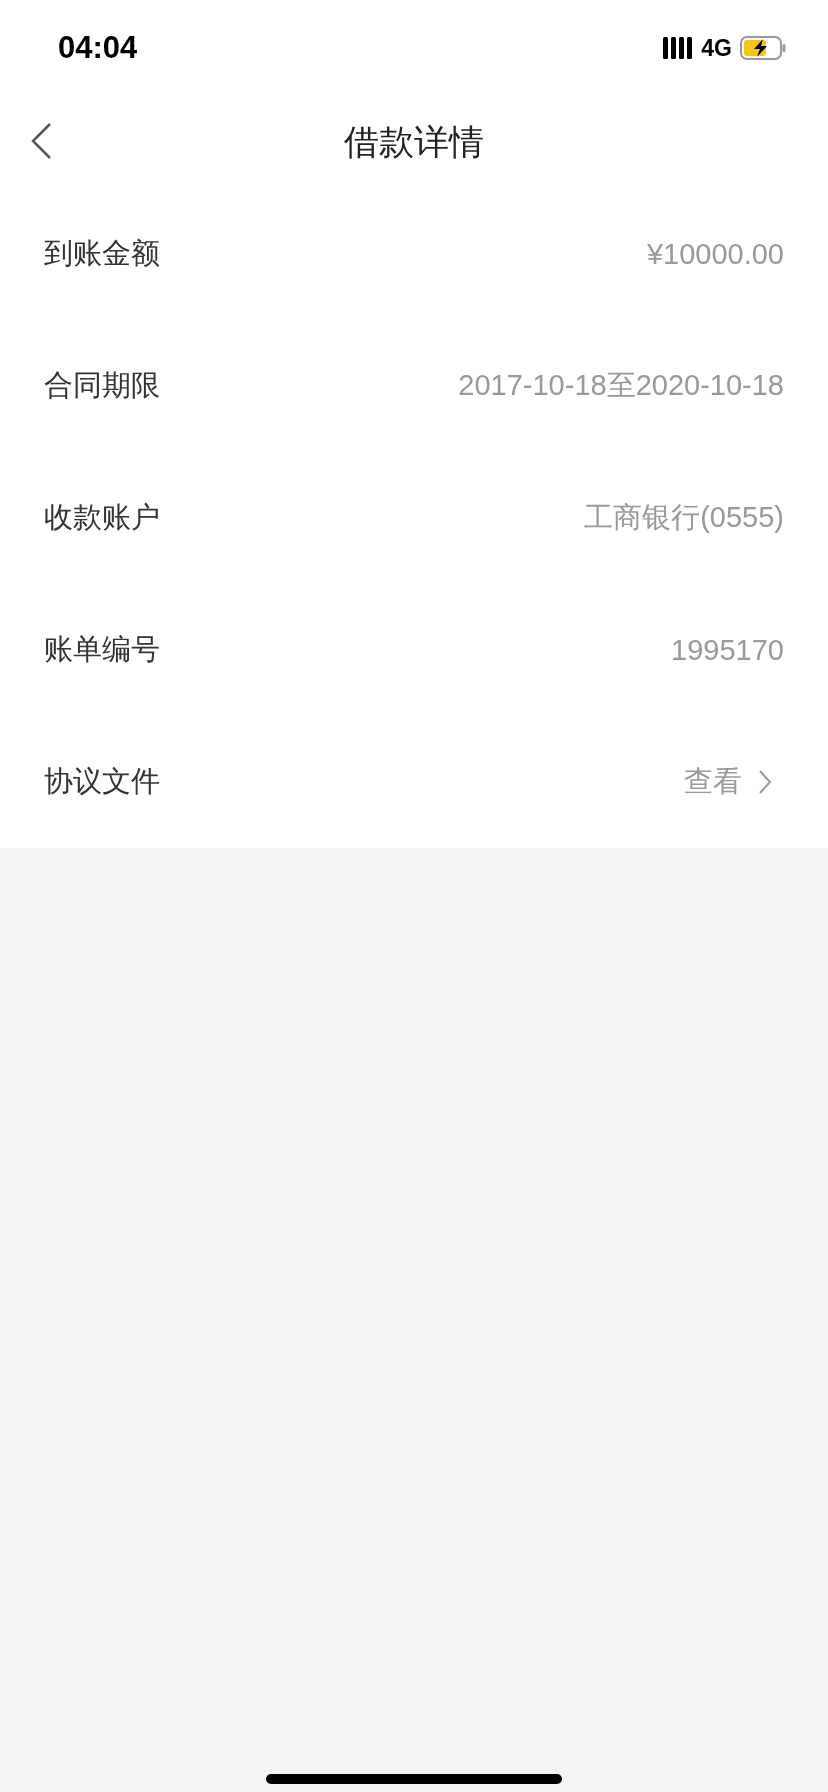 The image size is (828, 1792). Describe the element at coordinates (621, 385) in the screenshot. I see `row-value: 2017-10-18至2020-10-18` at that location.